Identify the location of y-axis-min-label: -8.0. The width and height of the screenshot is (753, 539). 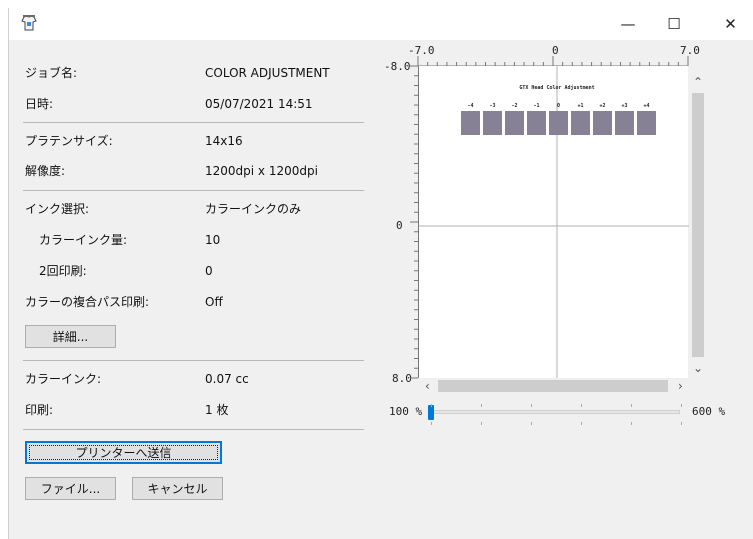
(397, 66).